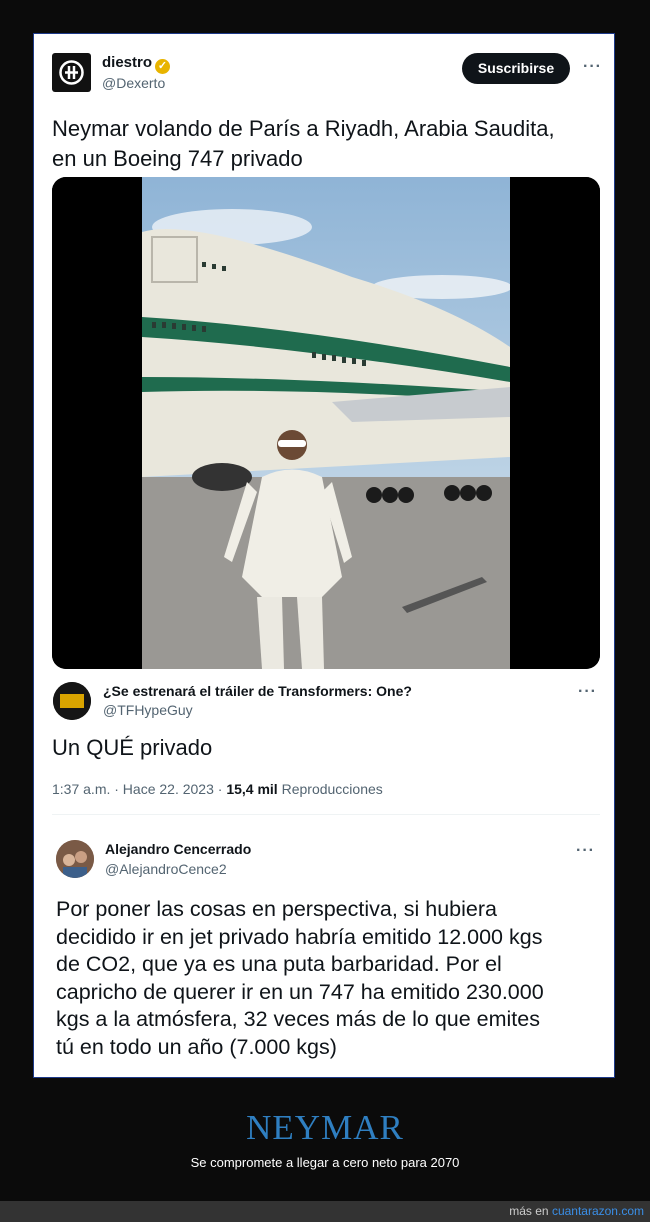 The image size is (650, 1222). Describe the element at coordinates (132, 747) in the screenshot. I see `quote-text: Un QUÉ privado` at that location.